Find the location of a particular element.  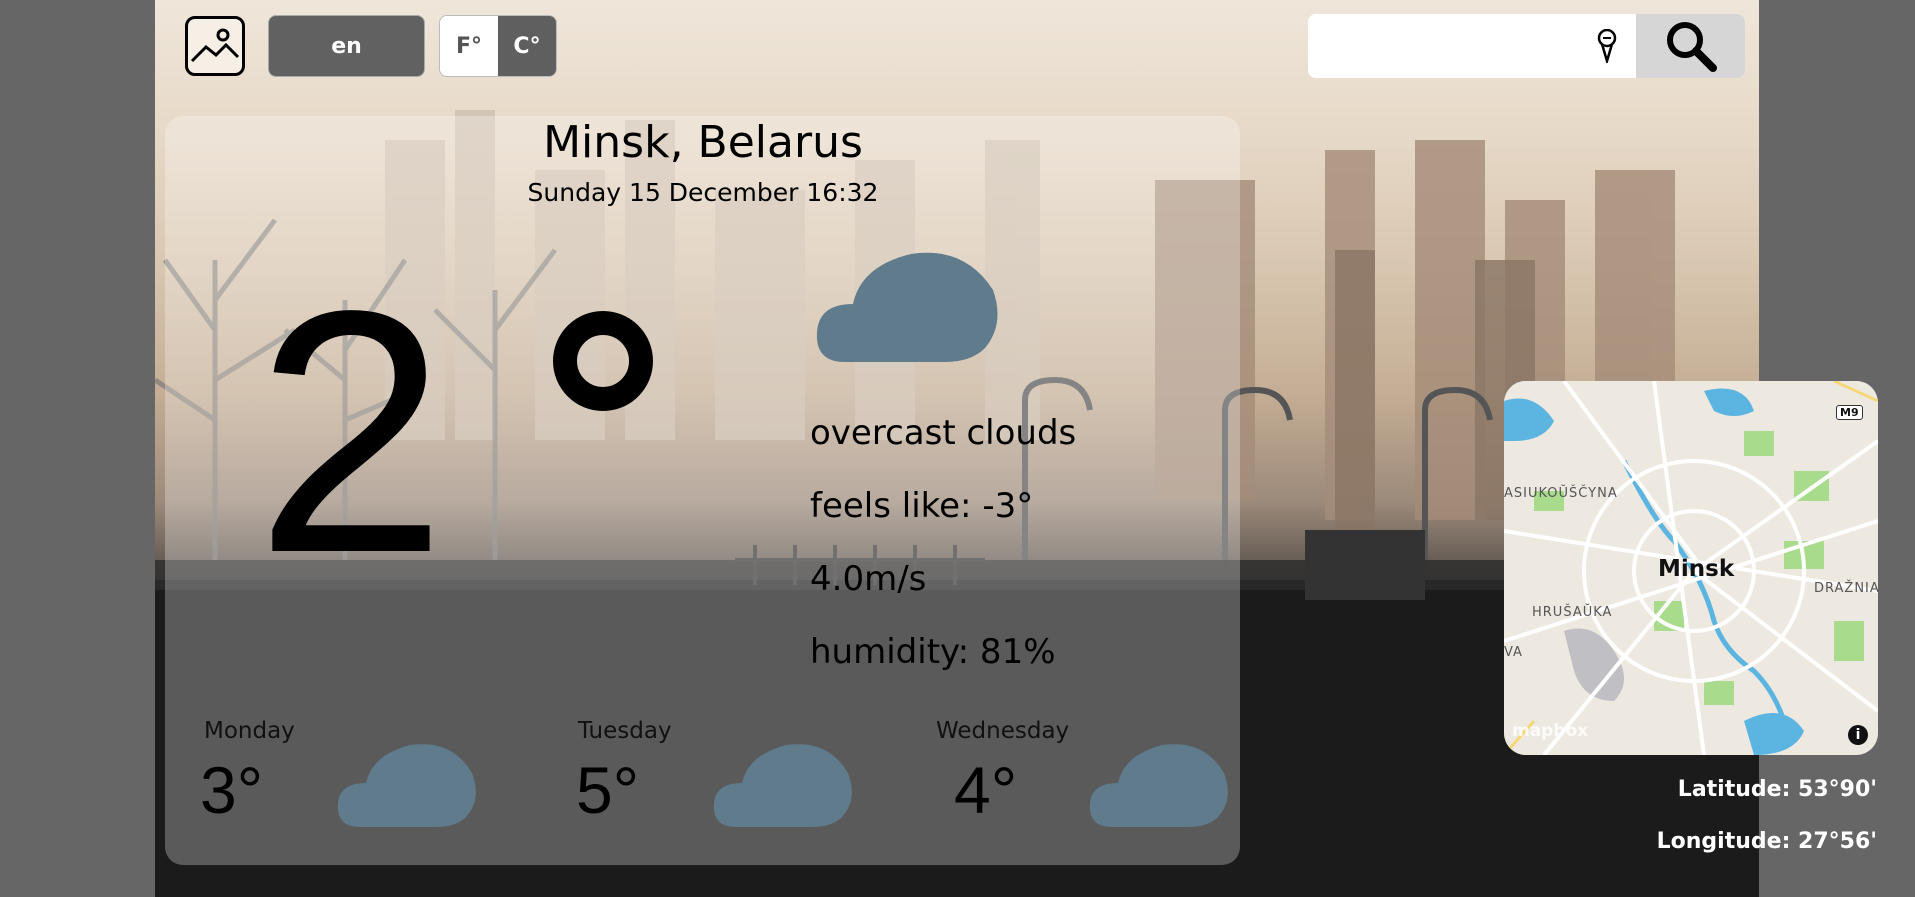

forecast-day-1: Monday is located at coordinates (249, 731).